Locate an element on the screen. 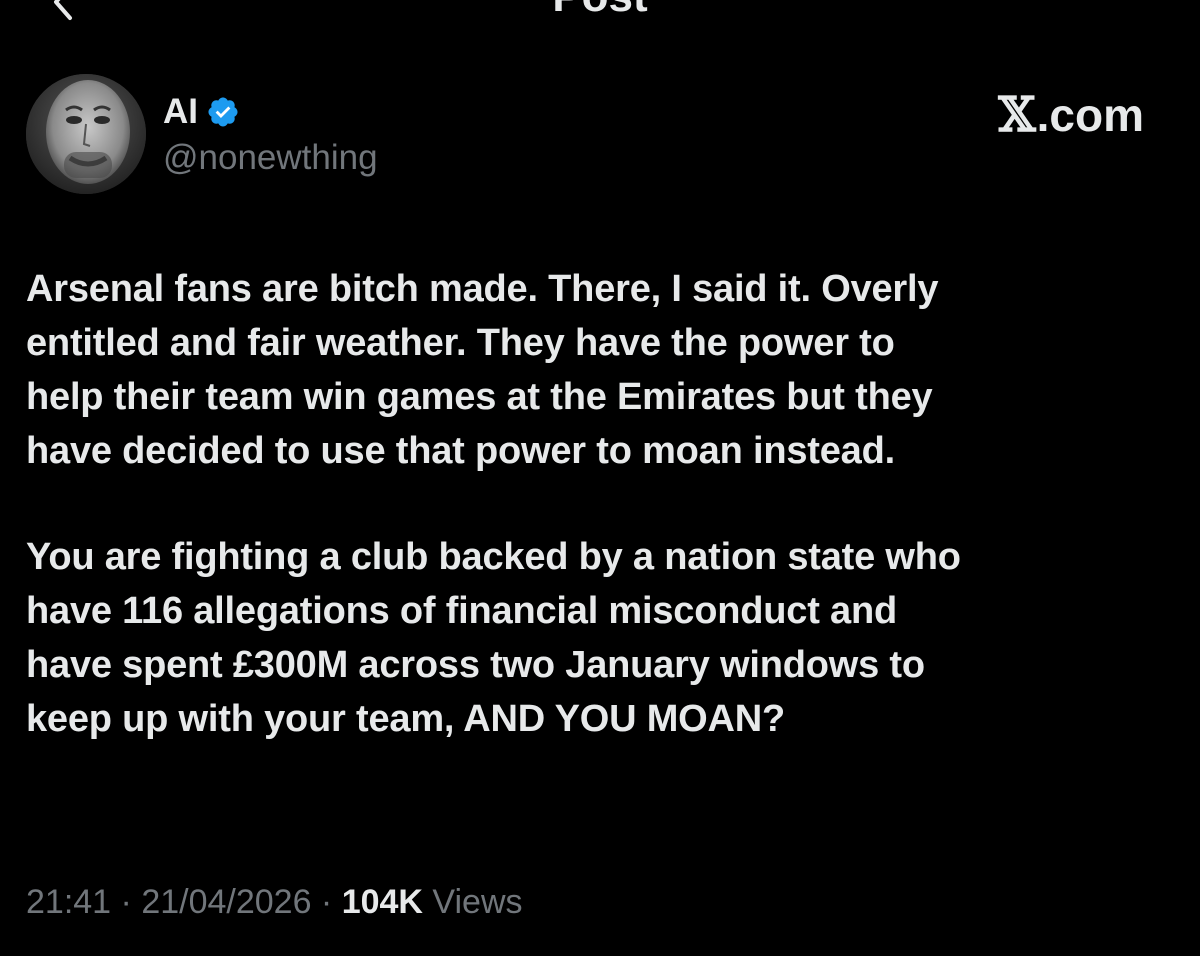 This screenshot has height=956, width=1200. brand-watermark: 𝕏 .com is located at coordinates (1071, 115).